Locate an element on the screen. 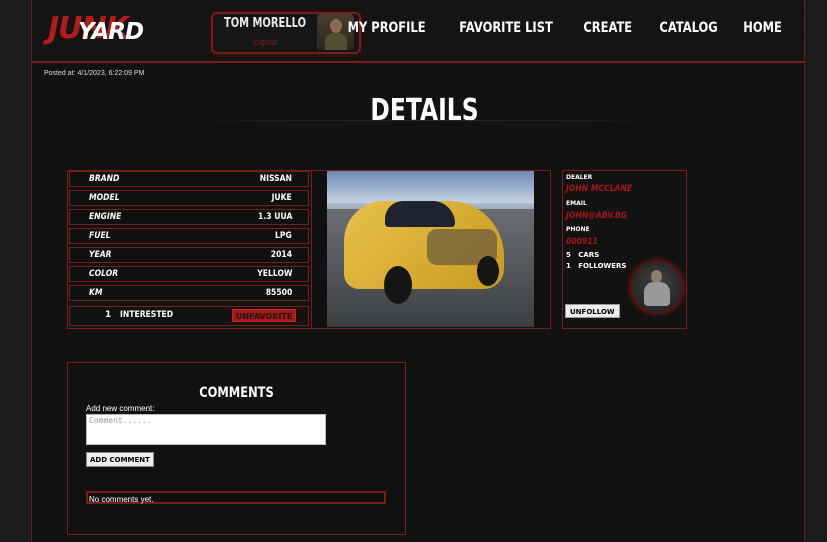 This screenshot has height=542, width=827. spec-row: MODEL JUKE is located at coordinates (189, 198).